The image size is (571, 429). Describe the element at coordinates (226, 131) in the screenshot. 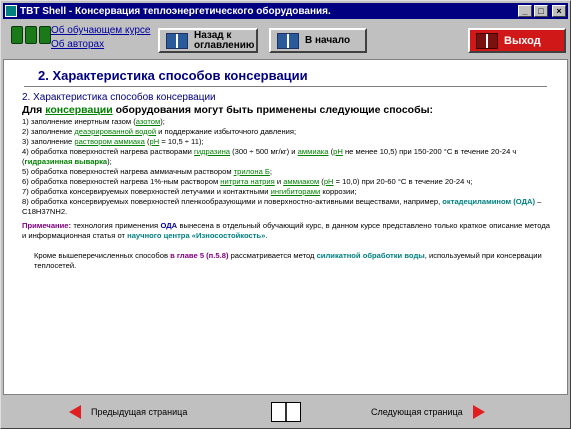

I see `item-text: и поддержание избыточного давления;` at that location.